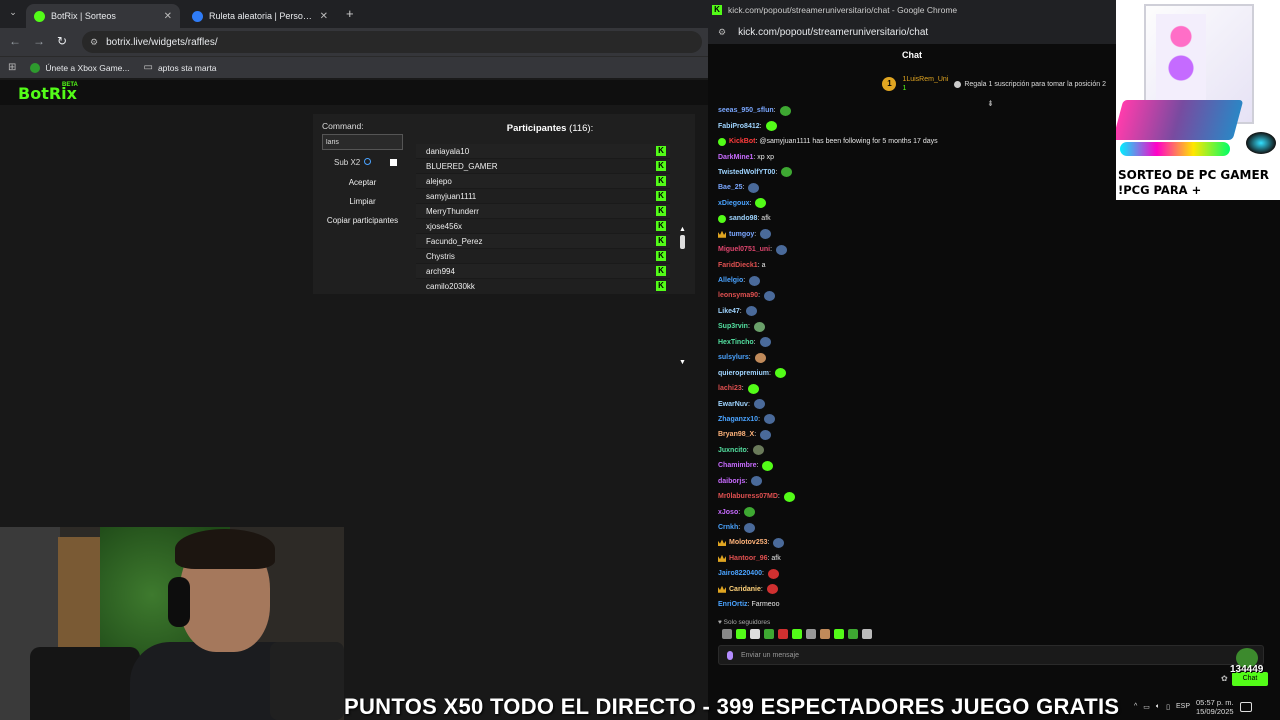 The height and width of the screenshot is (720, 1280). Describe the element at coordinates (35, 67) in the screenshot. I see `xbox-icon` at that location.